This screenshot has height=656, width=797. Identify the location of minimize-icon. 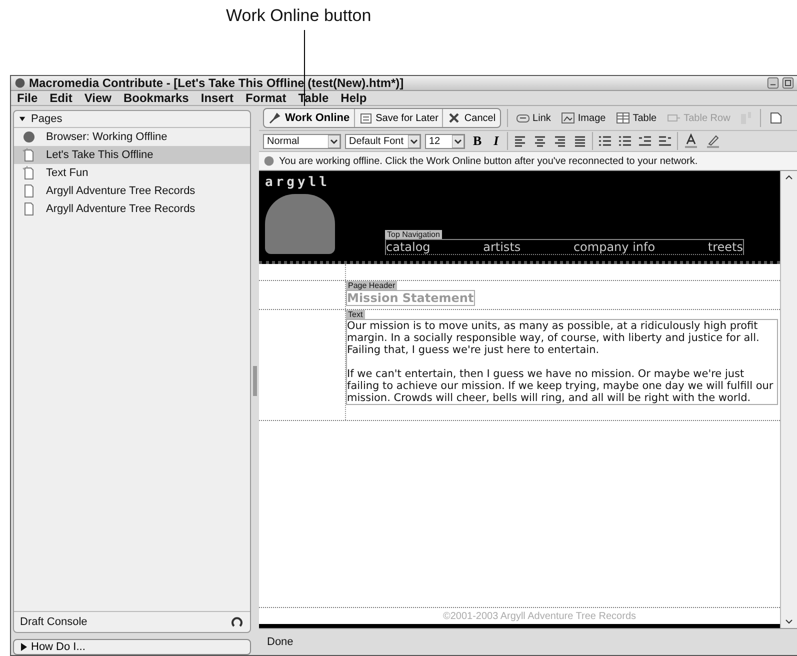
(773, 83).